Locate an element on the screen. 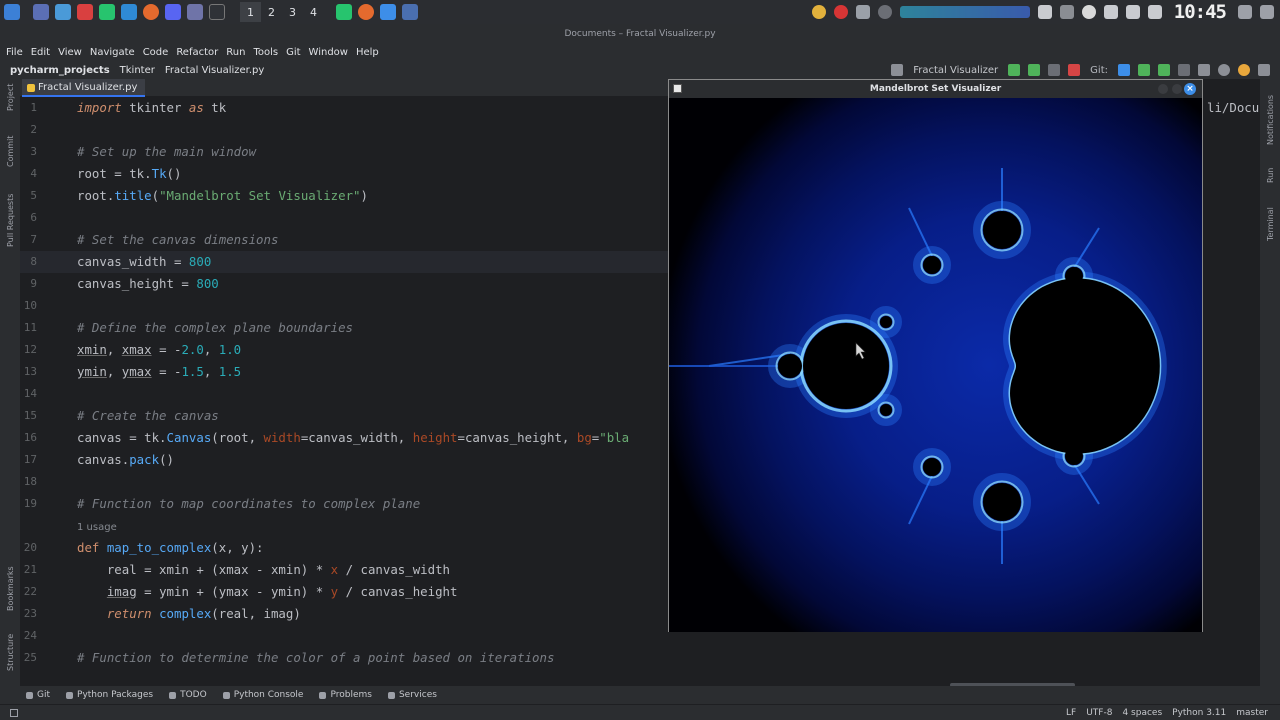  layout-toggle-icon is located at coordinates (14, 713).